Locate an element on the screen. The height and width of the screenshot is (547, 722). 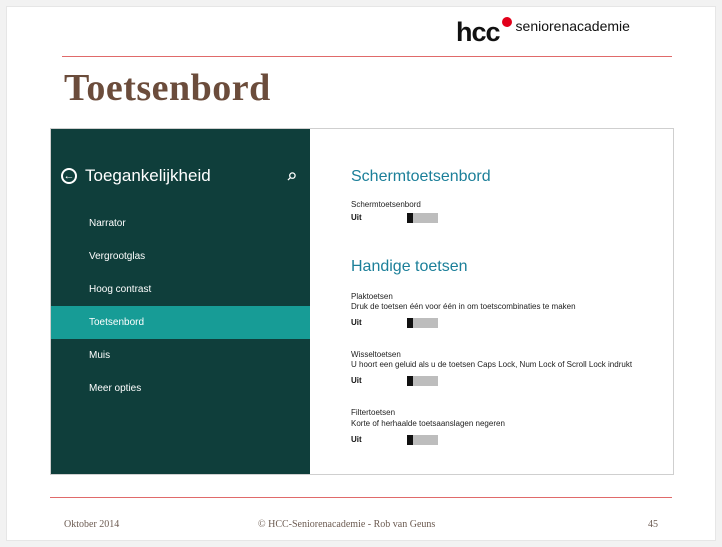
sidebar-item-muis: Muis is located at coordinates (180, 355).